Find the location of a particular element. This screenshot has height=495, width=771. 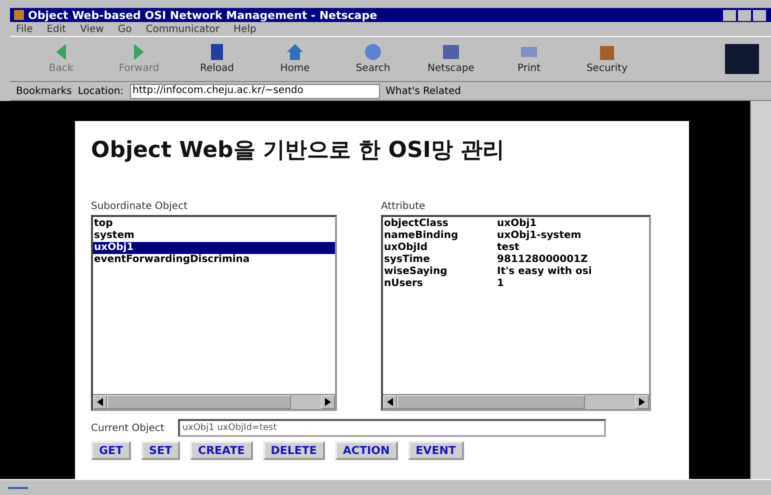

action-button: CREATE is located at coordinates (221, 450).